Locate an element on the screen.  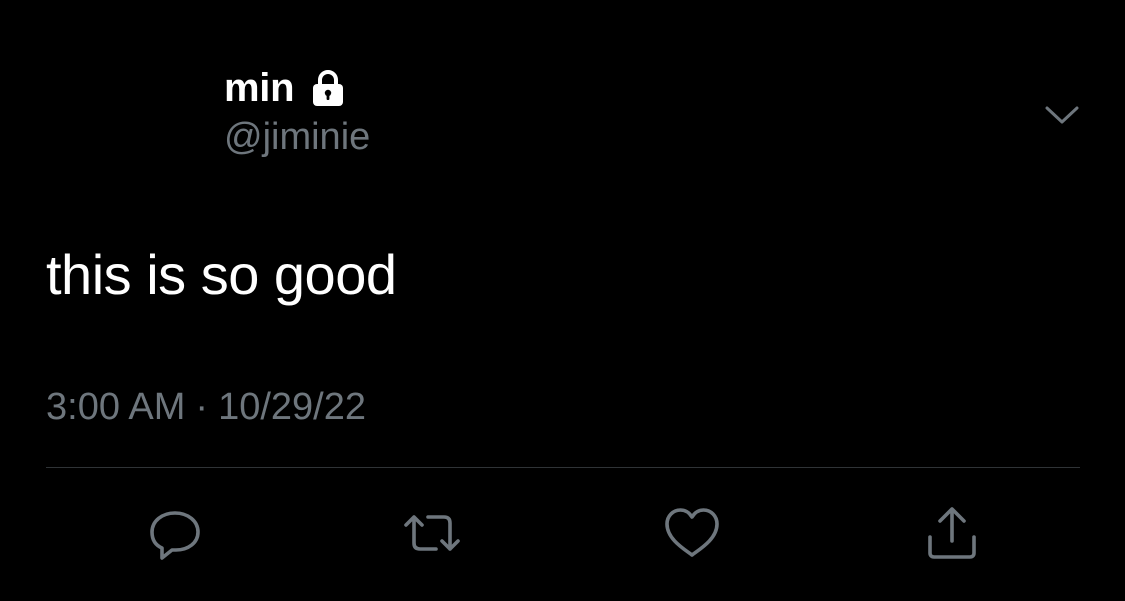
tweet-date: 10/29/22 is located at coordinates (292, 407).